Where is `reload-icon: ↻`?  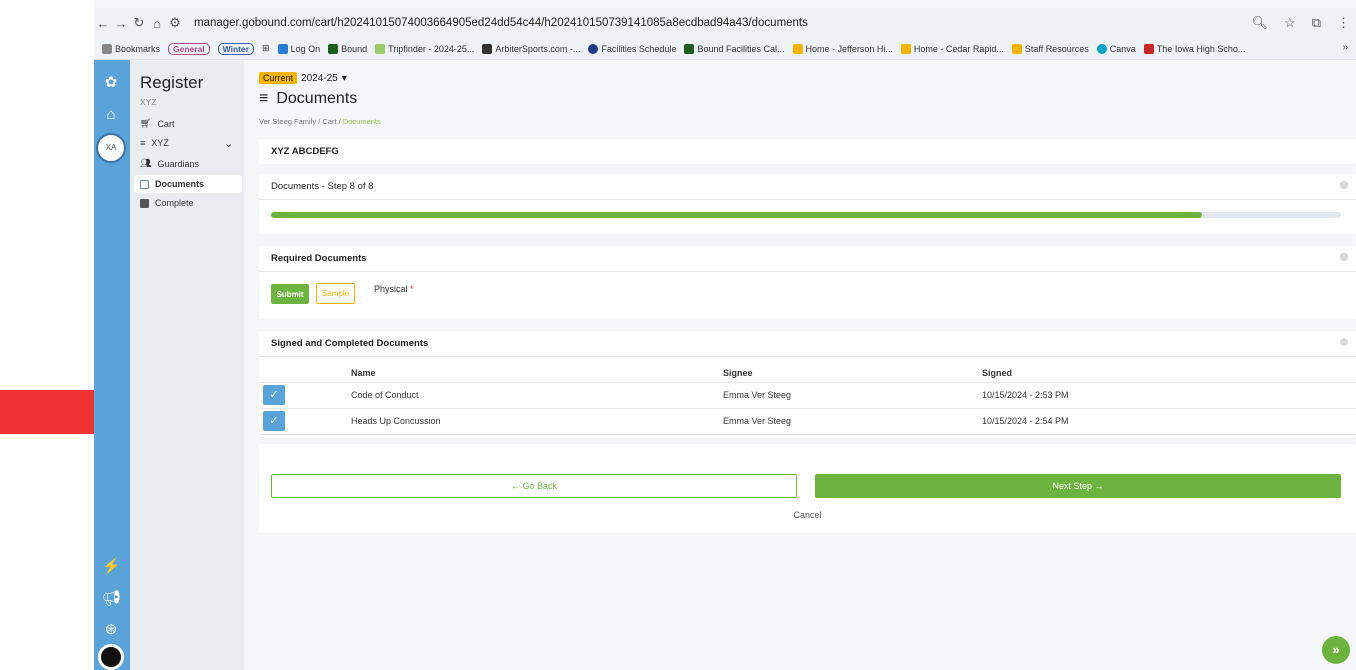
reload-icon: ↻ is located at coordinates (139, 23).